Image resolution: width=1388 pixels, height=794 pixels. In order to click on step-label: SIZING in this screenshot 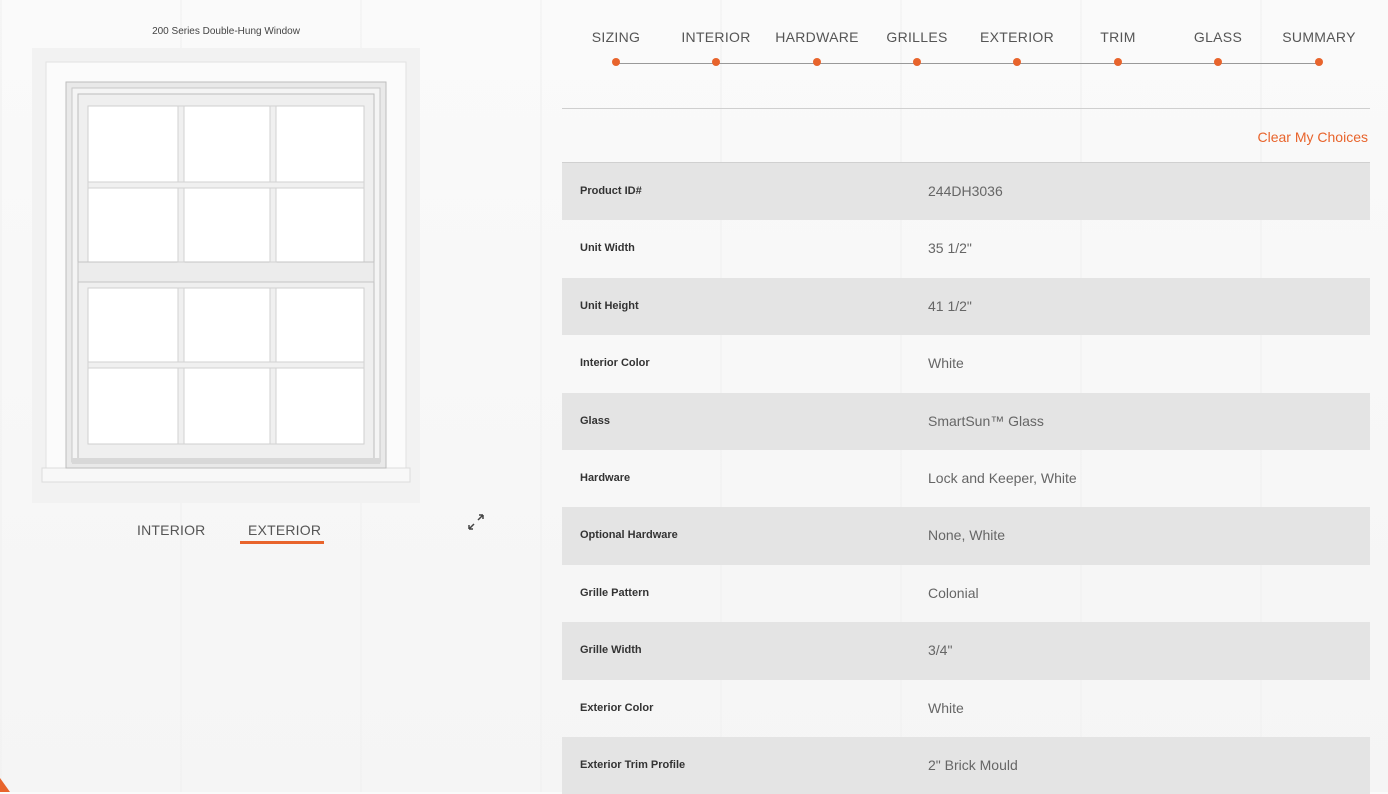, I will do `click(616, 37)`.